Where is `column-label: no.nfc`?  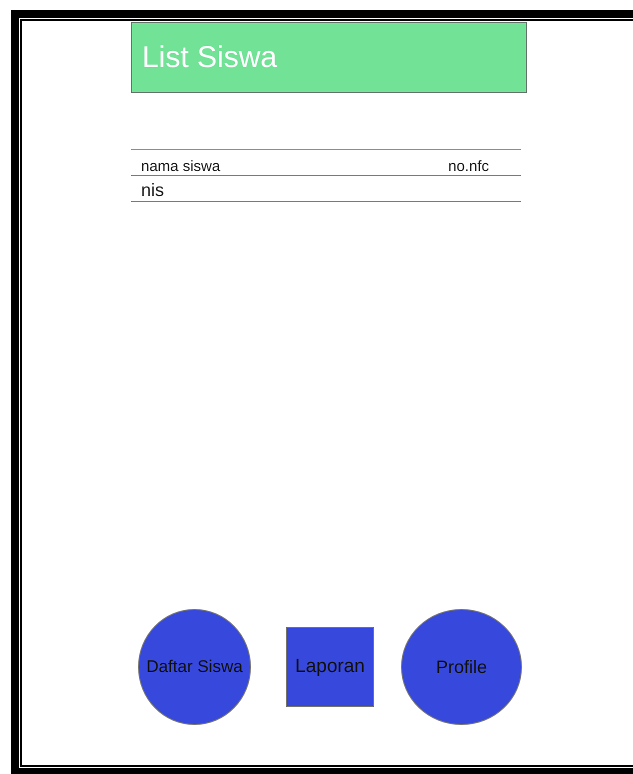
column-label: no.nfc is located at coordinates (468, 166).